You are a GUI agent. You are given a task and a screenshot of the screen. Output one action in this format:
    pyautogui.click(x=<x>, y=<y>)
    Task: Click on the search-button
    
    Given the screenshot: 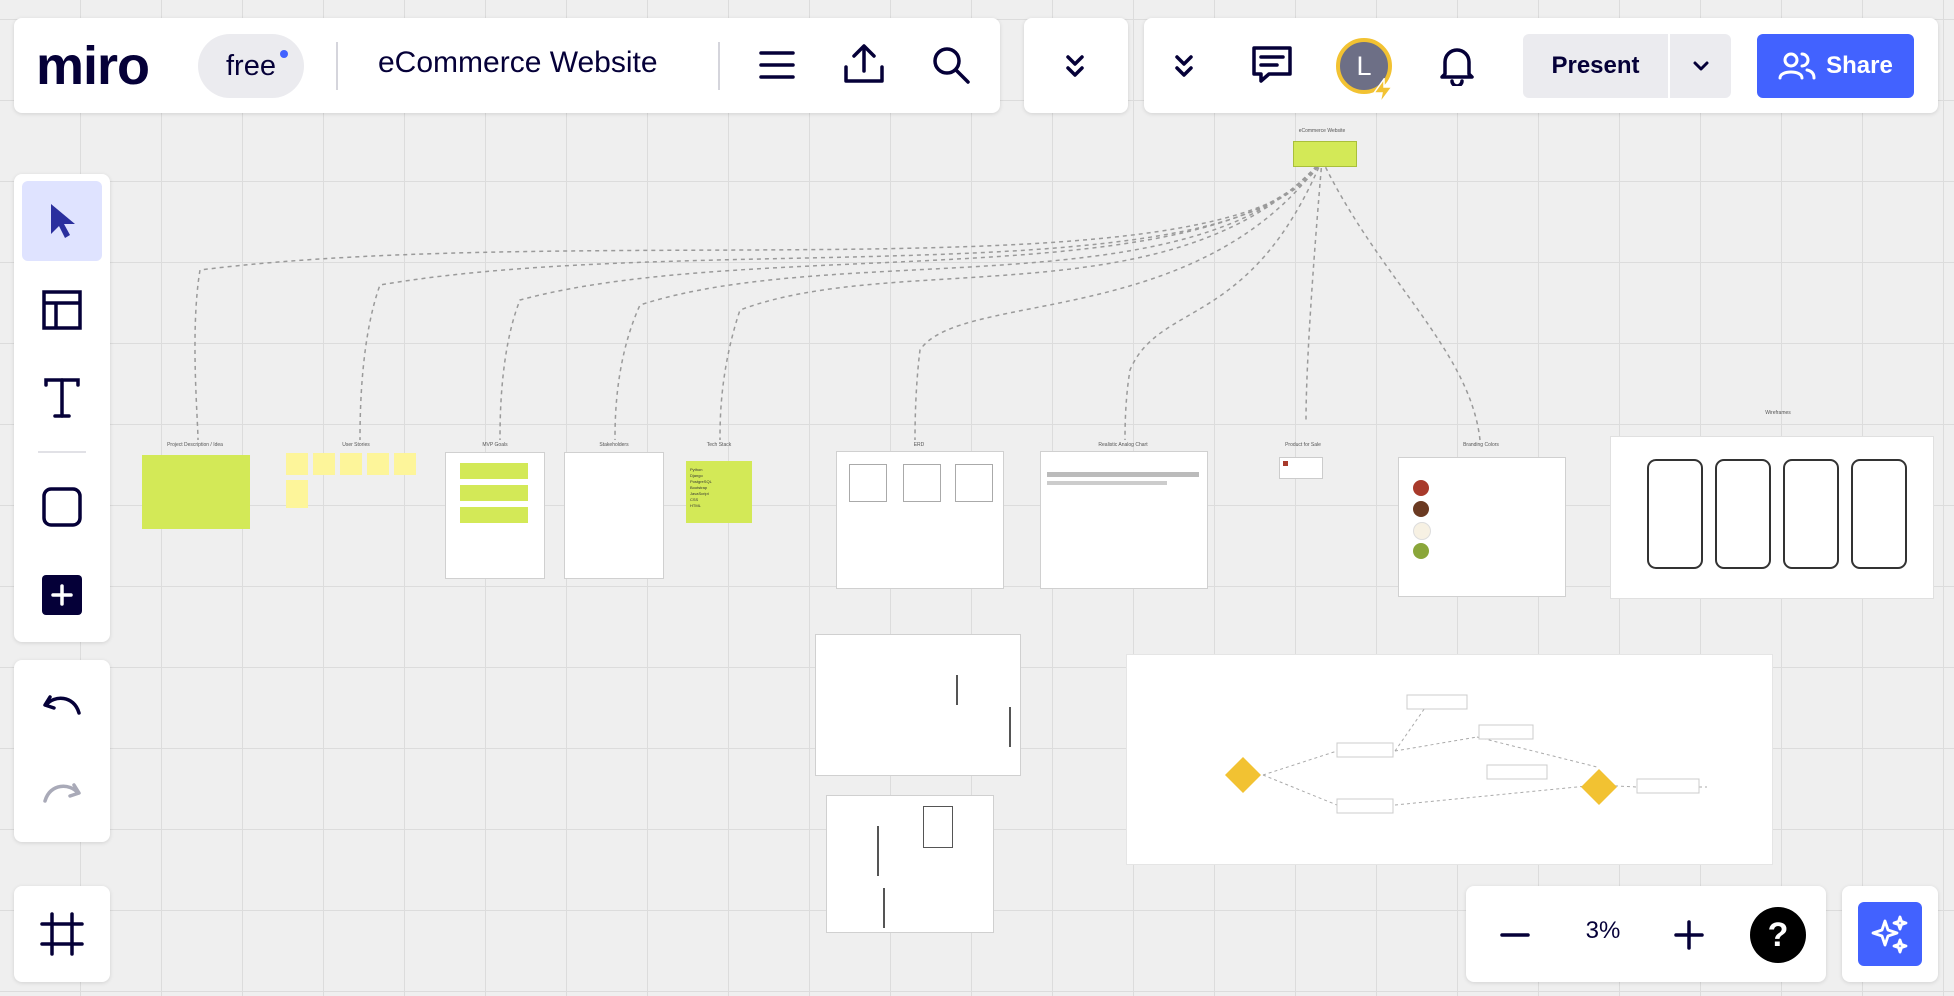 What is the action you would take?
    pyautogui.click(x=951, y=65)
    